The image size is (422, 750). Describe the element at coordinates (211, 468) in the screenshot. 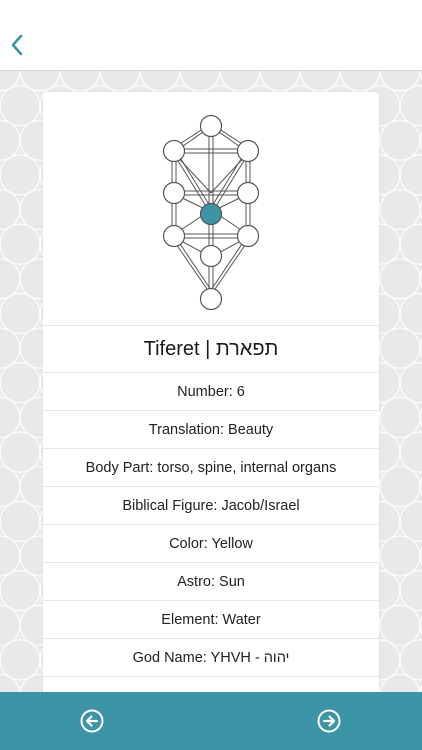

I see `detail-body-part: Body Part: torso, spine, internal organs` at that location.